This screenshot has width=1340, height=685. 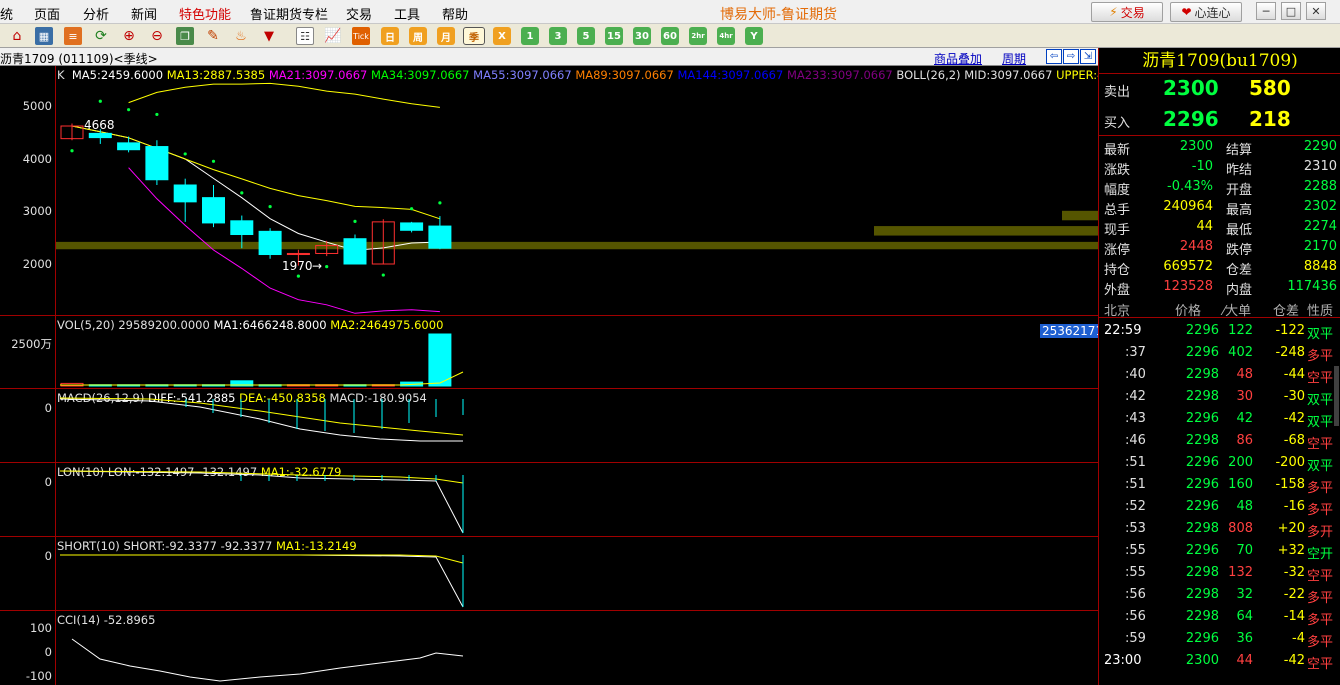 I want to click on period-4hr-button: 4hr, so click(x=726, y=36).